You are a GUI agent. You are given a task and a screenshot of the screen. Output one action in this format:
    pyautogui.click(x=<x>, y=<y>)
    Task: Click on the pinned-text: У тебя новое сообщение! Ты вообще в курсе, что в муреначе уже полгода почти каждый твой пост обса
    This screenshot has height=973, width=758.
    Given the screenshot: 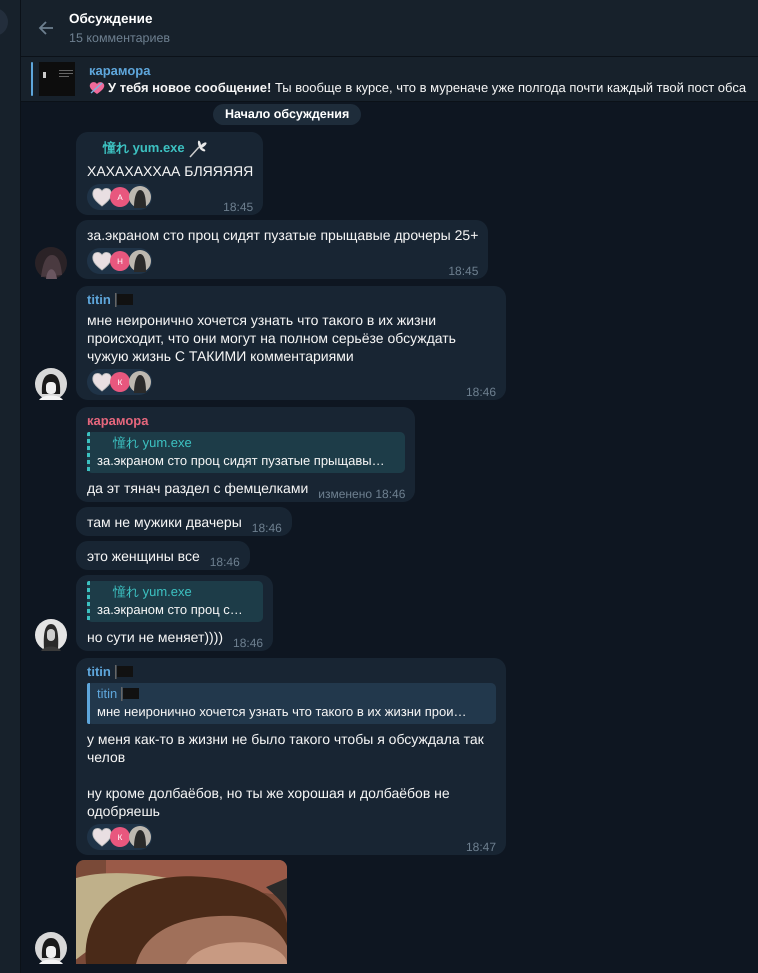 What is the action you would take?
    pyautogui.click(x=427, y=87)
    